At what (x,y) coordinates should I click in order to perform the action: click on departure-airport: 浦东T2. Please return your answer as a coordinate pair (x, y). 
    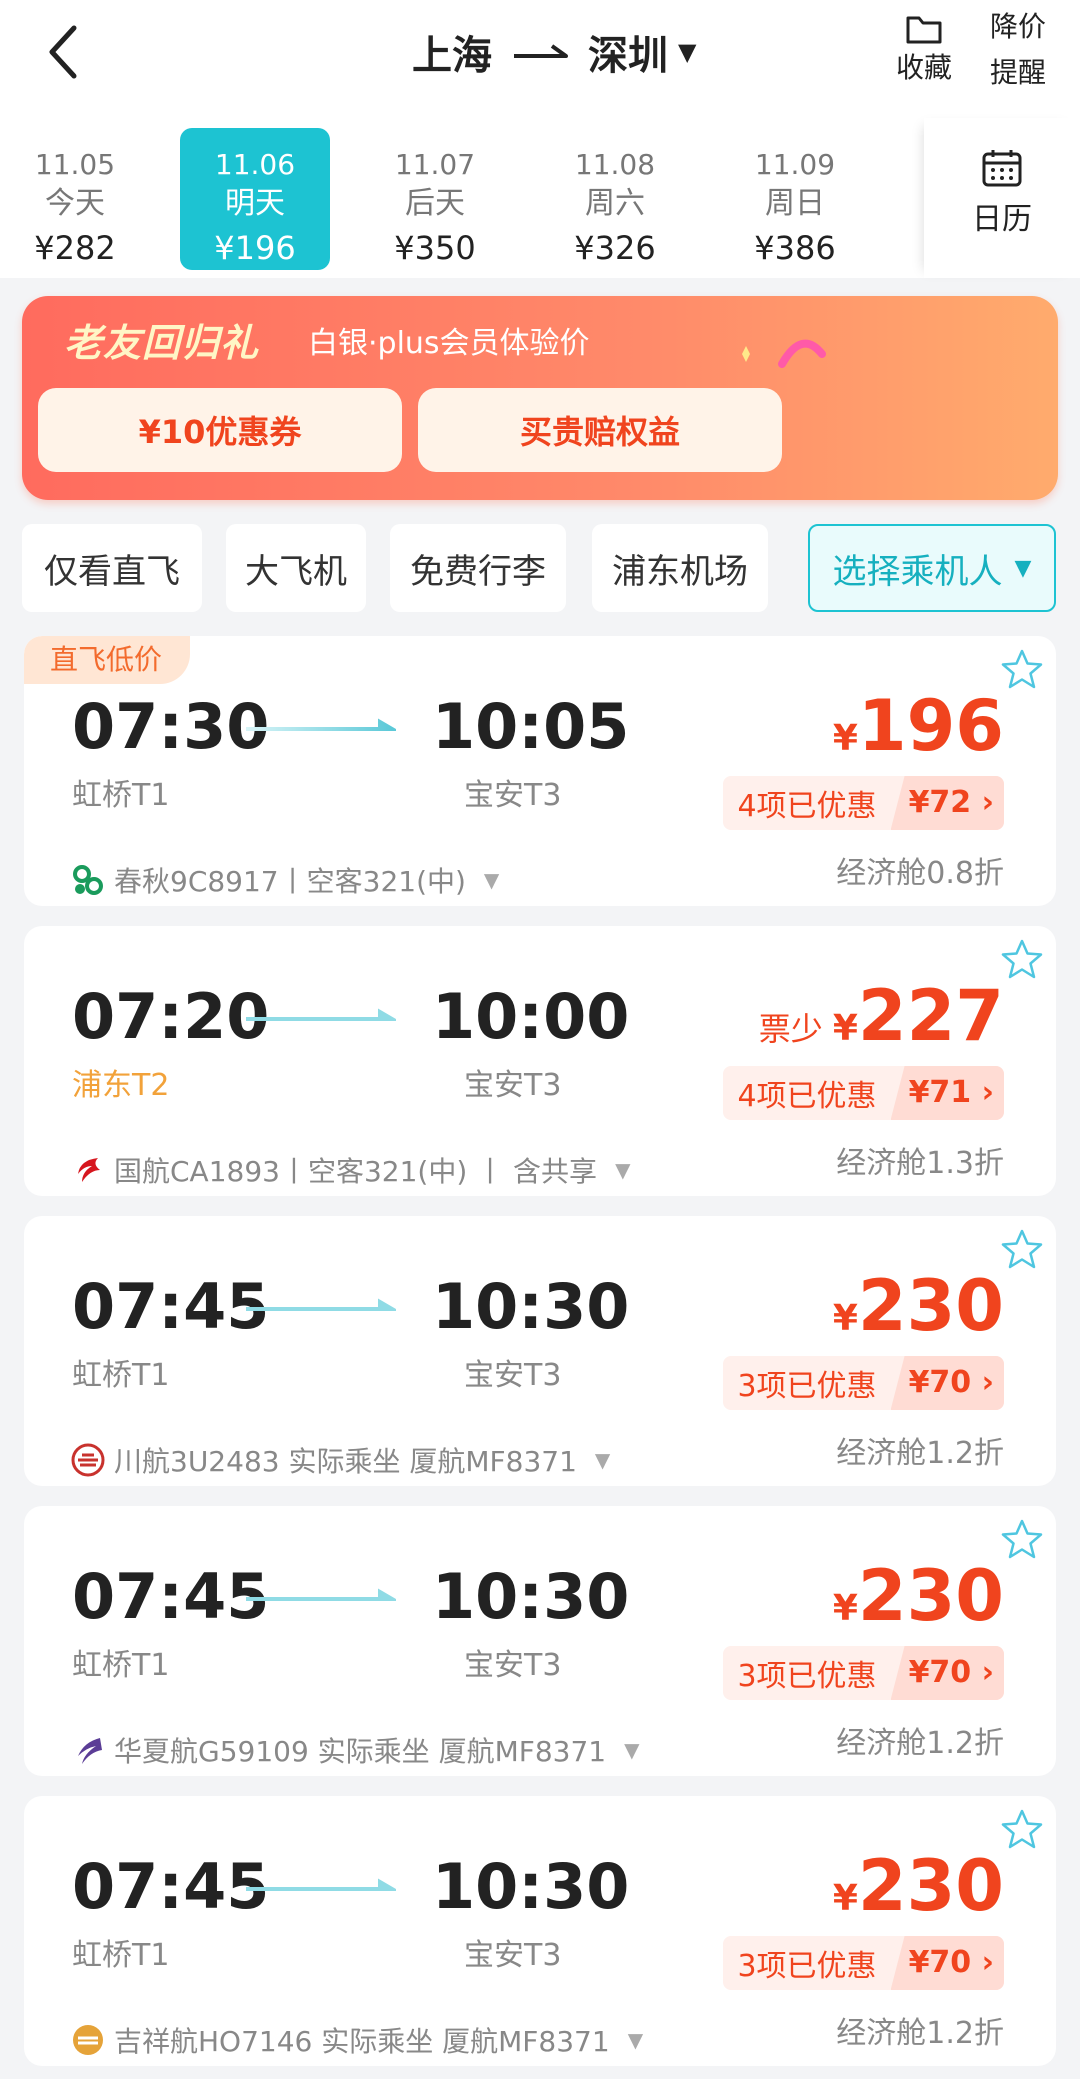
    Looking at the image, I should click on (121, 1085).